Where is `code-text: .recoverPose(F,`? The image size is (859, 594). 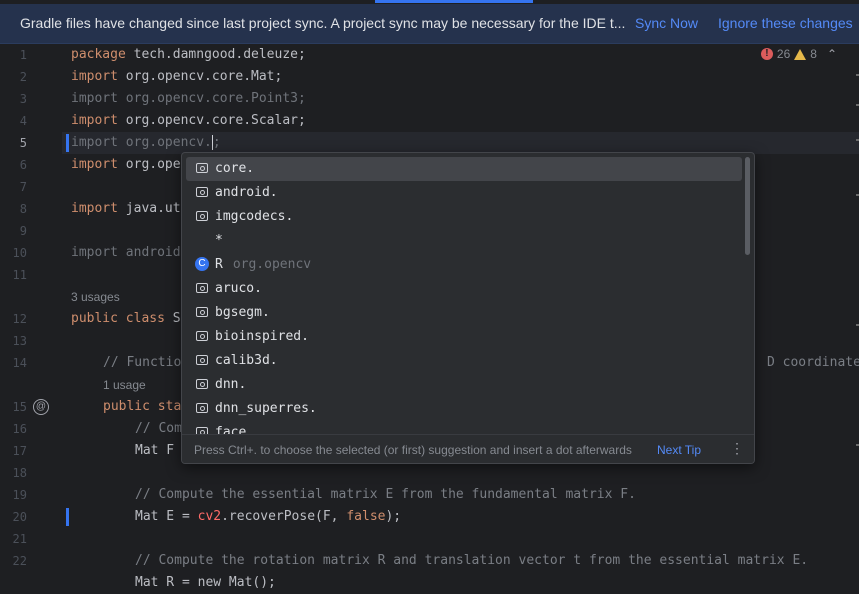 code-text: .recoverPose(F, is located at coordinates (284, 516).